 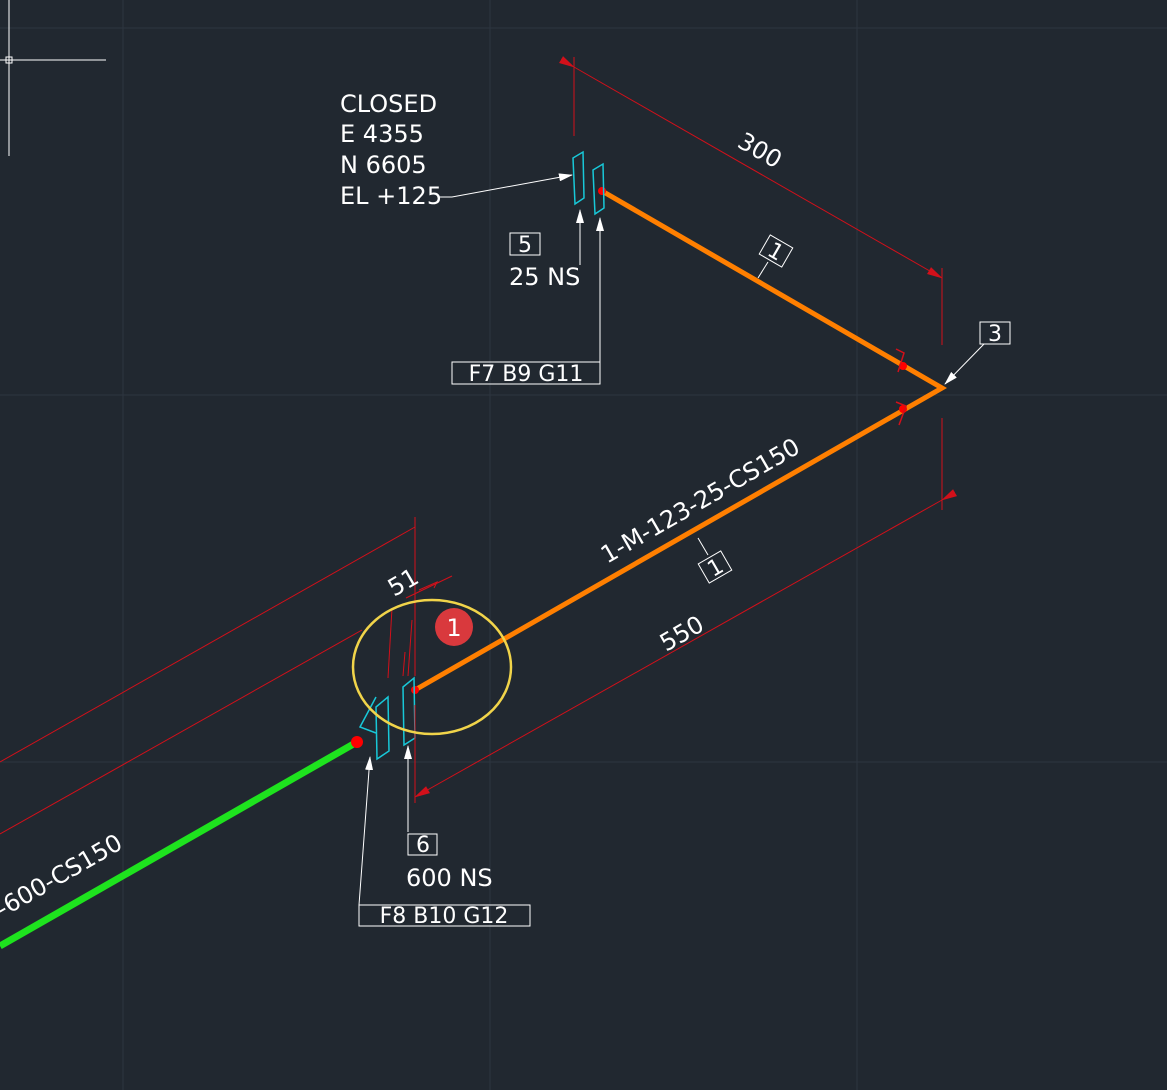 What do you see at coordinates (526, 374) in the screenshot?
I see `upper-tag-text: F7 B9 G11` at bounding box center [526, 374].